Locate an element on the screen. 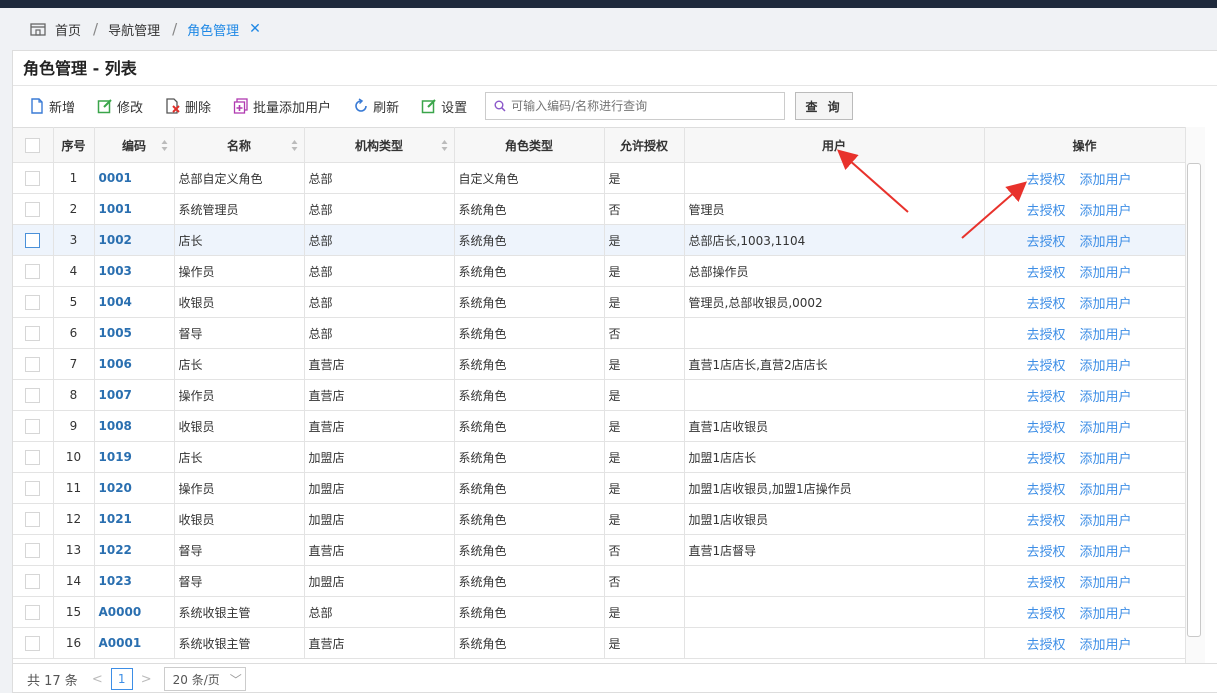  row-code: 1004 is located at coordinates (134, 302).